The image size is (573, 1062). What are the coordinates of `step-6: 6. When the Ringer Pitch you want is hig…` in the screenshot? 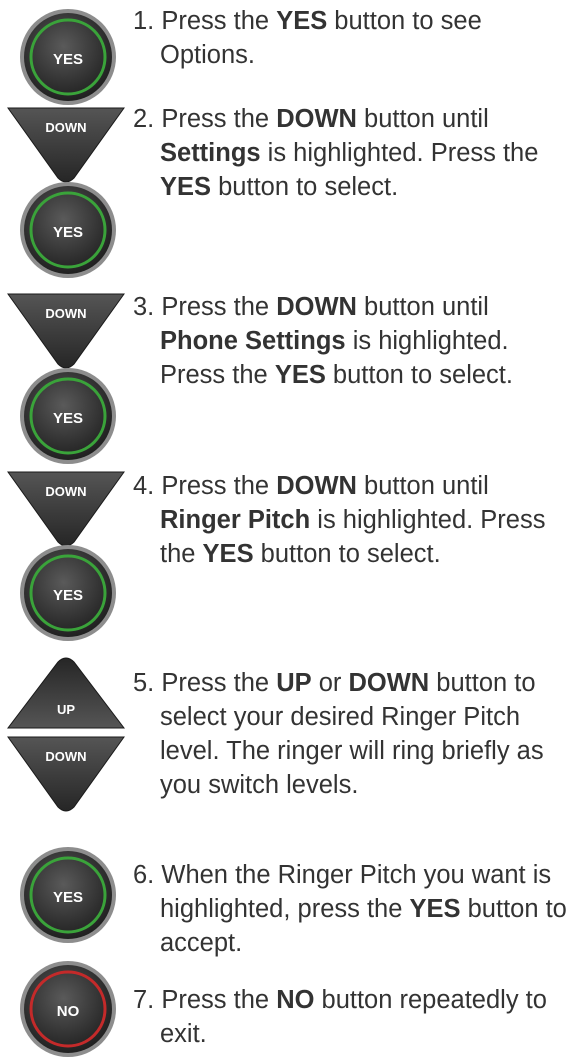 It's located at (350, 909).